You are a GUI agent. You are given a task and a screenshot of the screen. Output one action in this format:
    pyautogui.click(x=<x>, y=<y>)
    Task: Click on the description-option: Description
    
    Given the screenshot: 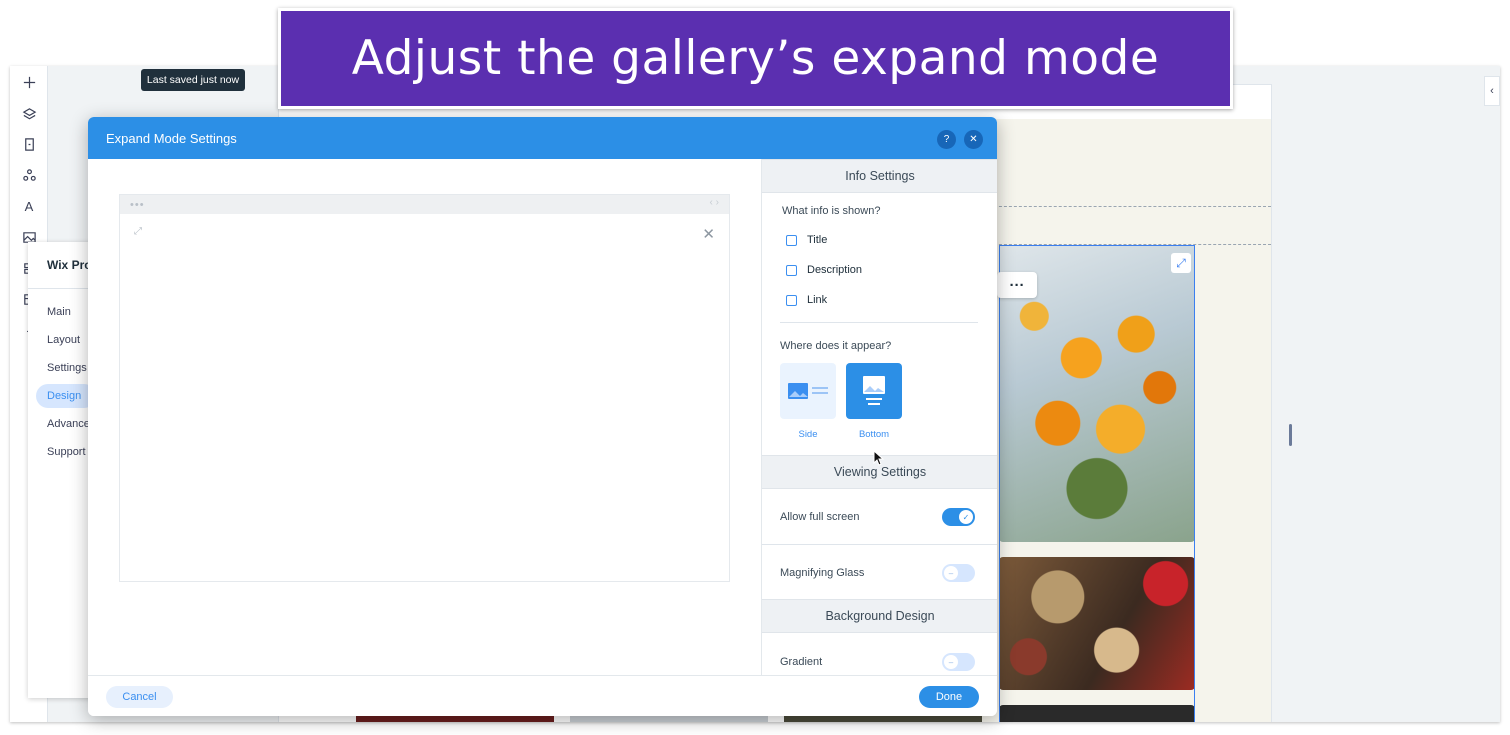 What is the action you would take?
    pyautogui.click(x=824, y=270)
    